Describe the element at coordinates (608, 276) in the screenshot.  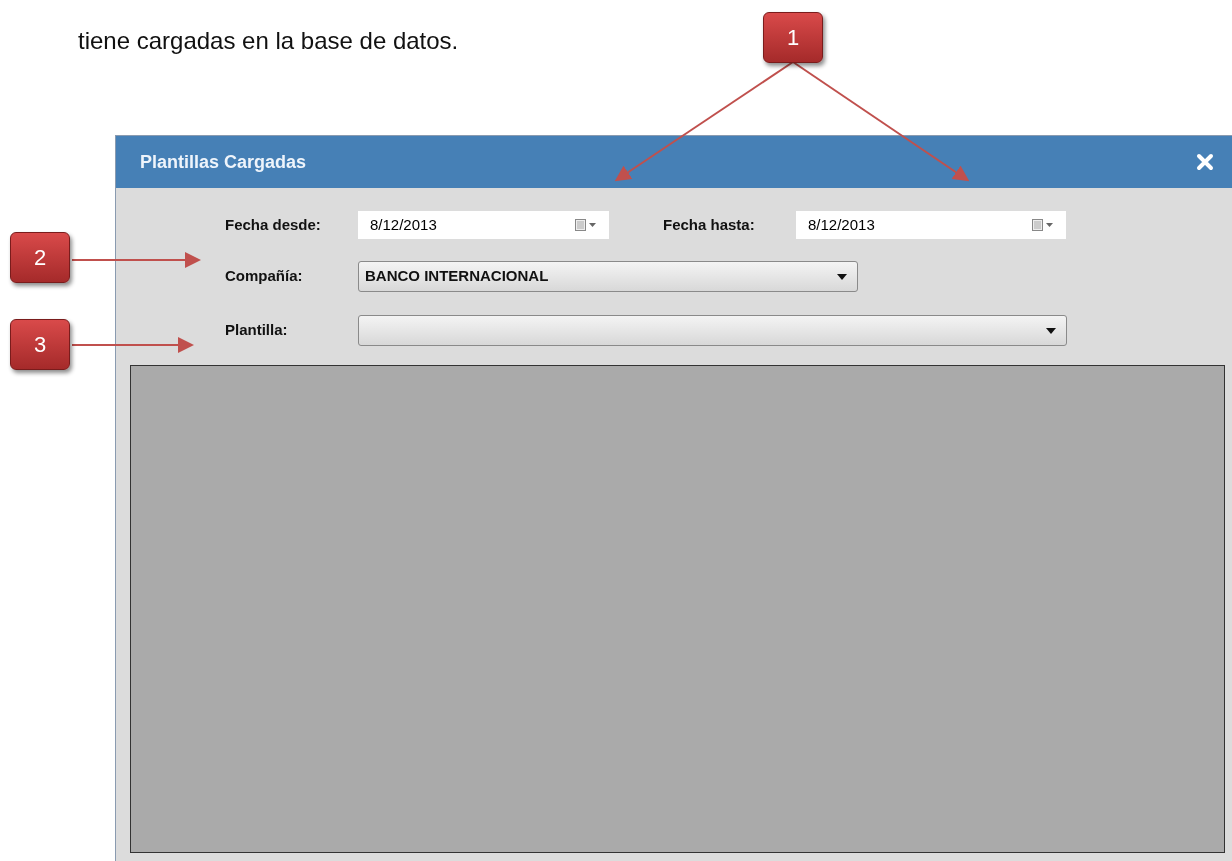
I see `company-dropdown: BANCO INTERNACIONAL` at that location.